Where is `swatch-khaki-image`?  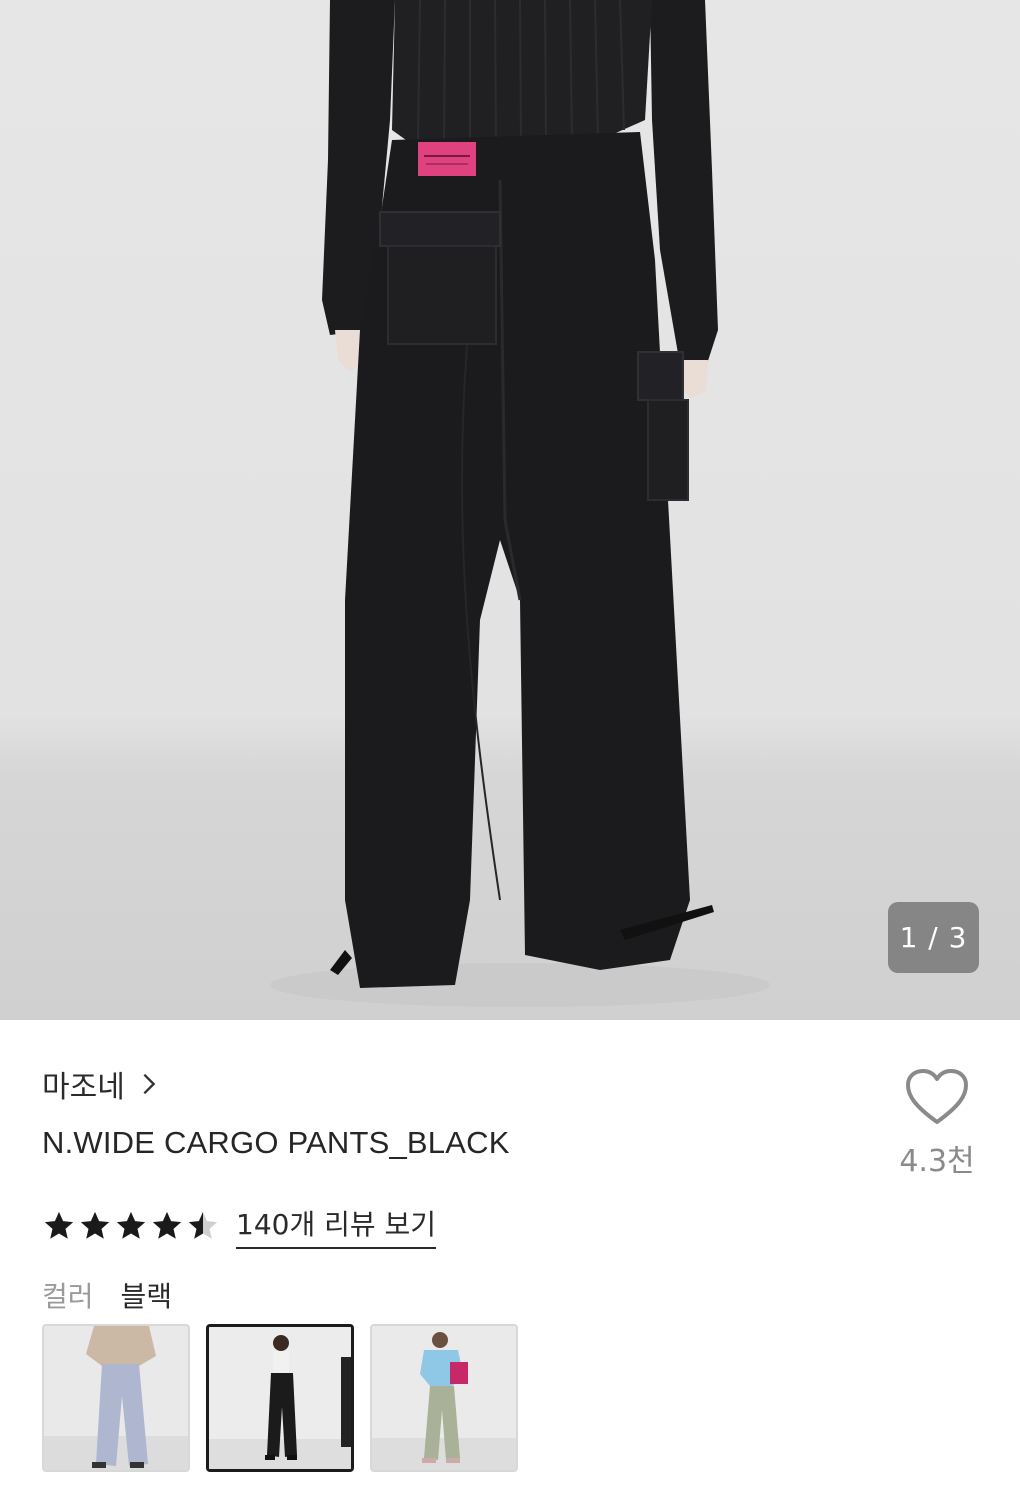 swatch-khaki-image is located at coordinates (444, 1398).